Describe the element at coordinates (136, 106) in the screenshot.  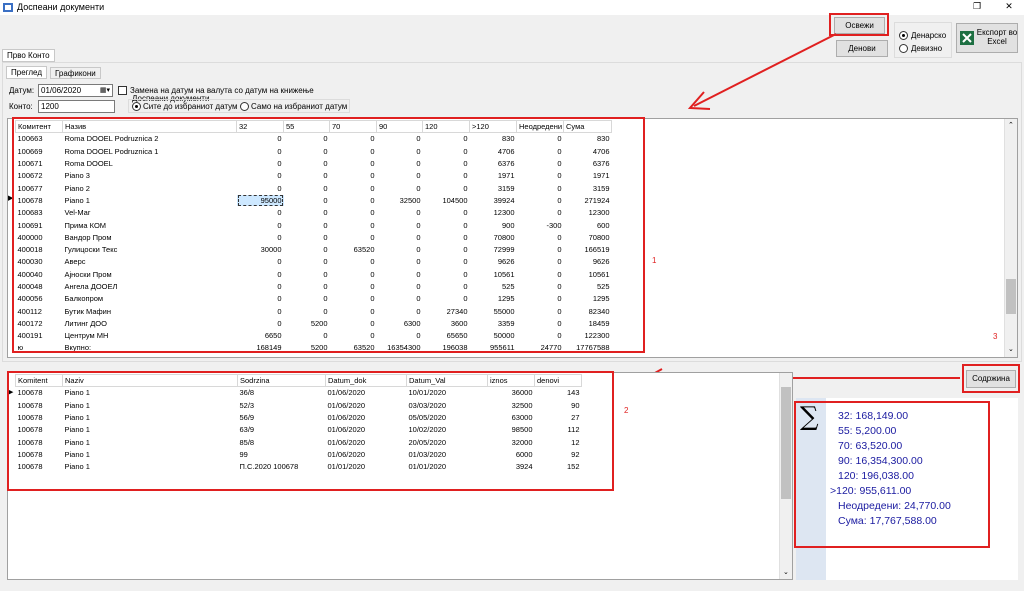
I see `radio-all-dates` at that location.